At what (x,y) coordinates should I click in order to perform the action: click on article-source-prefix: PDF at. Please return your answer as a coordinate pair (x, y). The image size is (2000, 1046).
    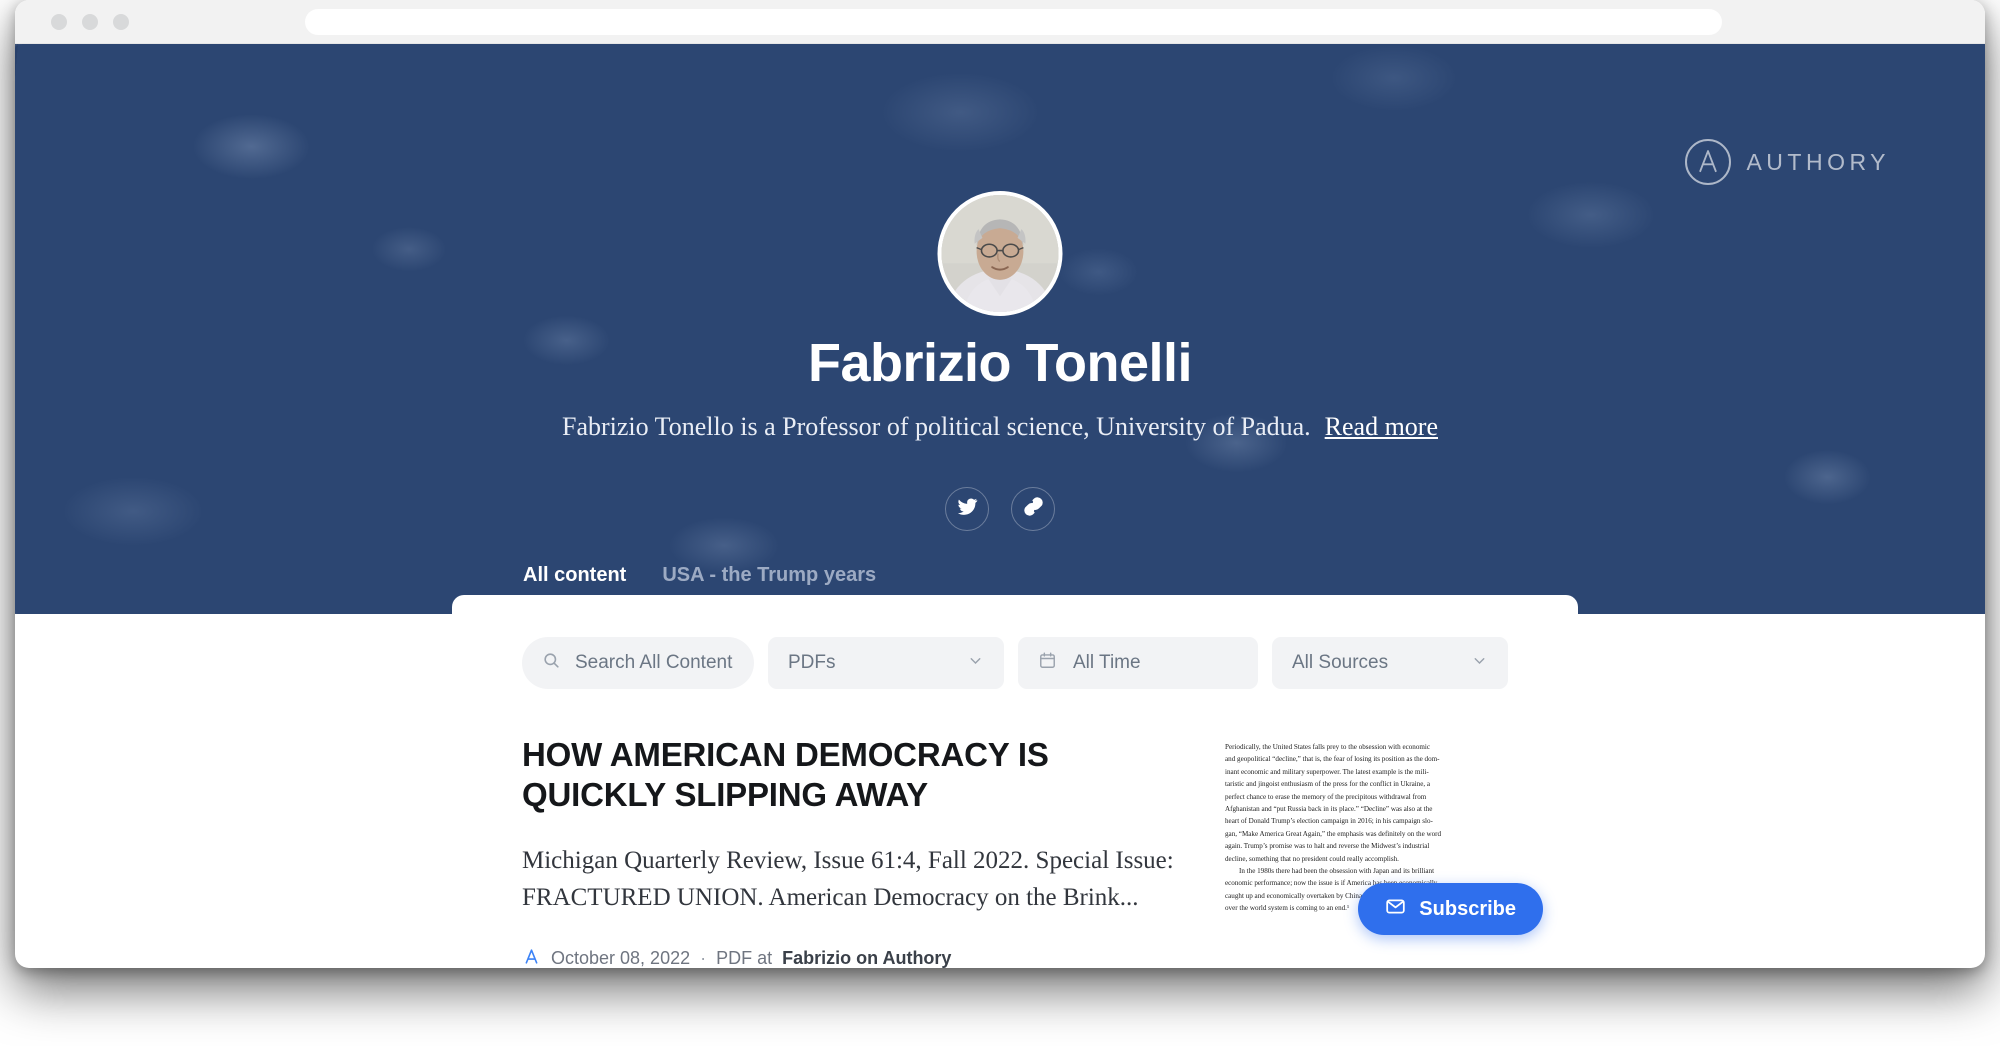
    Looking at the image, I should click on (744, 958).